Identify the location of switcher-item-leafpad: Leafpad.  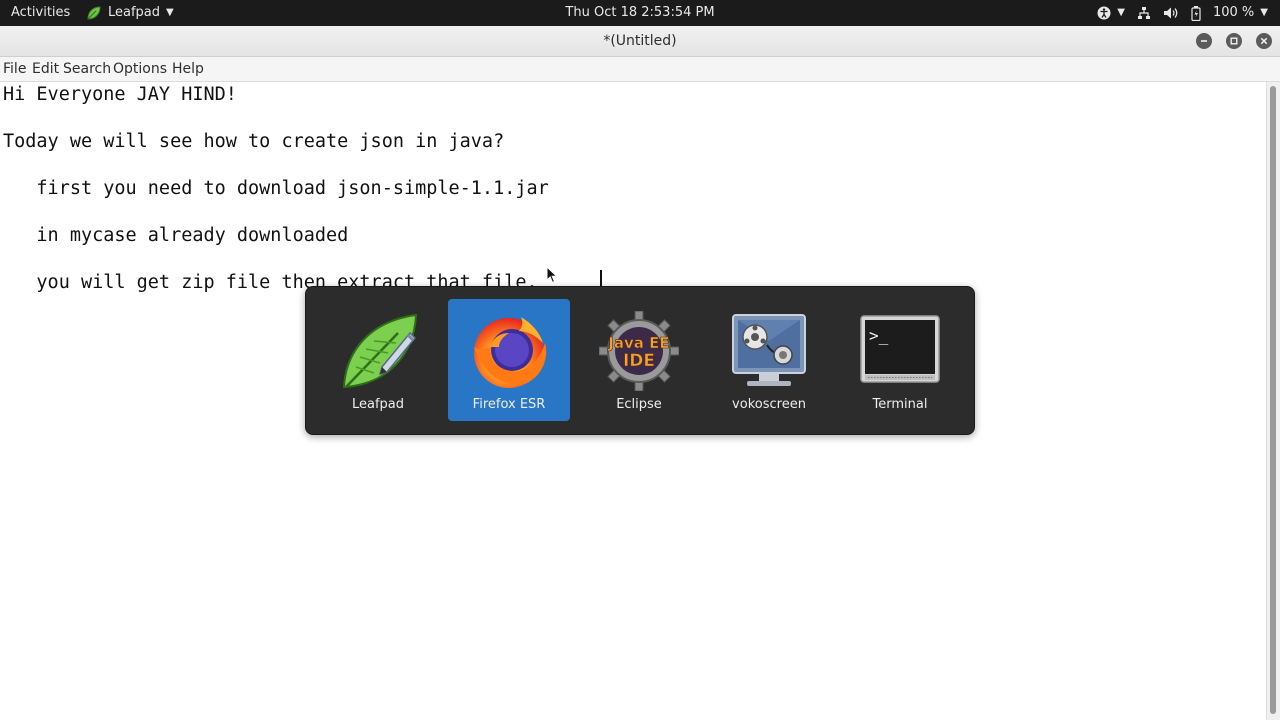
(378, 360).